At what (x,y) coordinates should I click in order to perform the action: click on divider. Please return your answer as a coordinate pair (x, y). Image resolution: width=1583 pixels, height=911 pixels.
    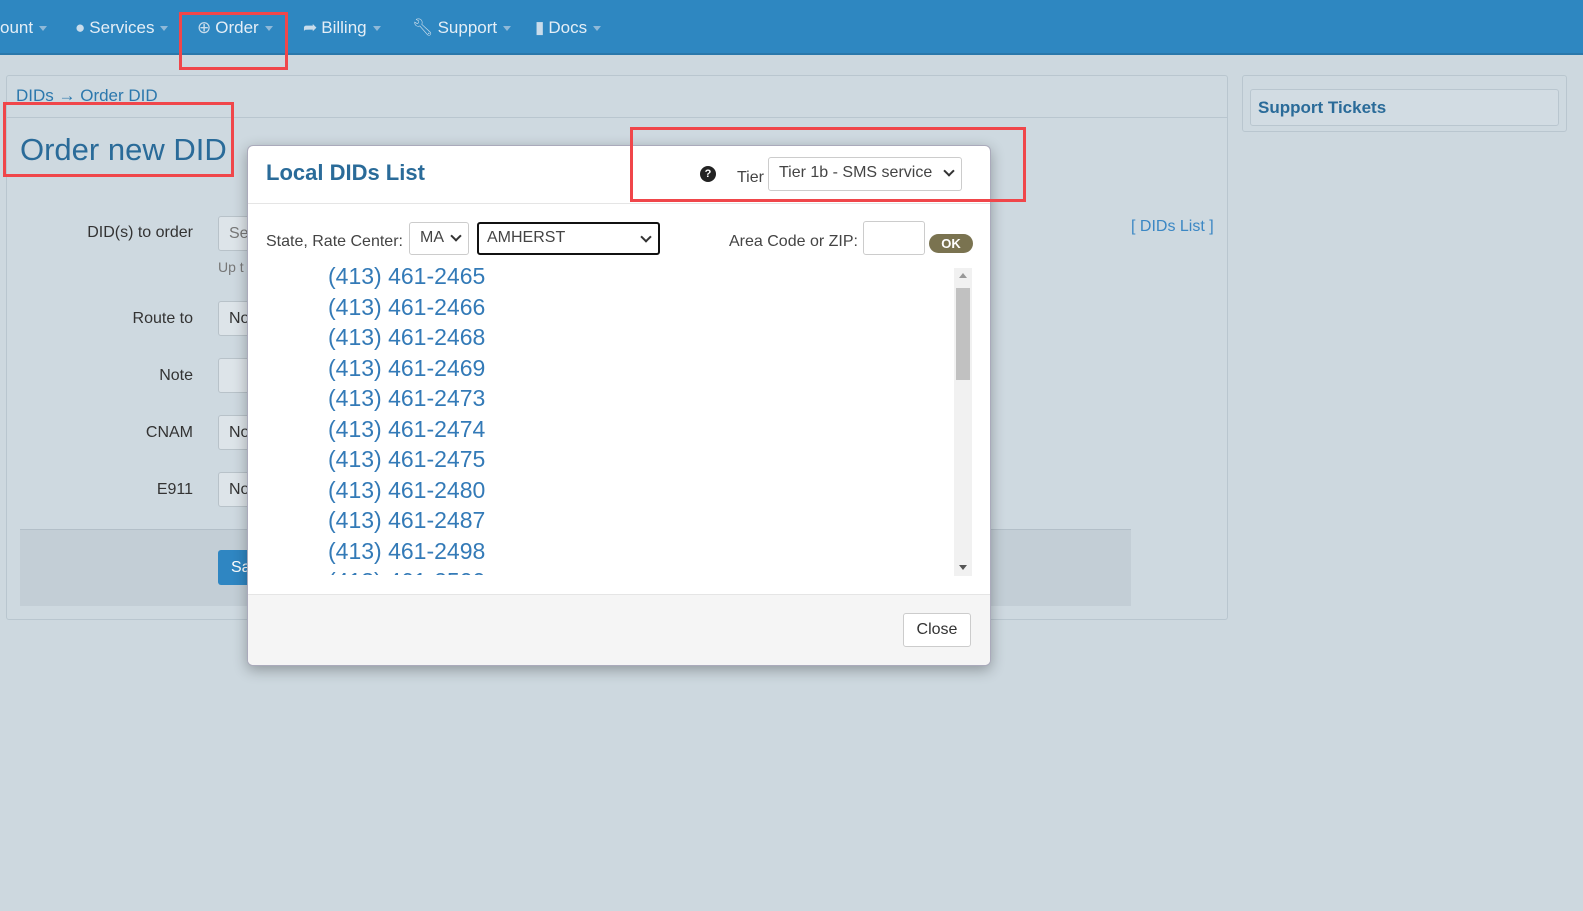
    Looking at the image, I should click on (619, 203).